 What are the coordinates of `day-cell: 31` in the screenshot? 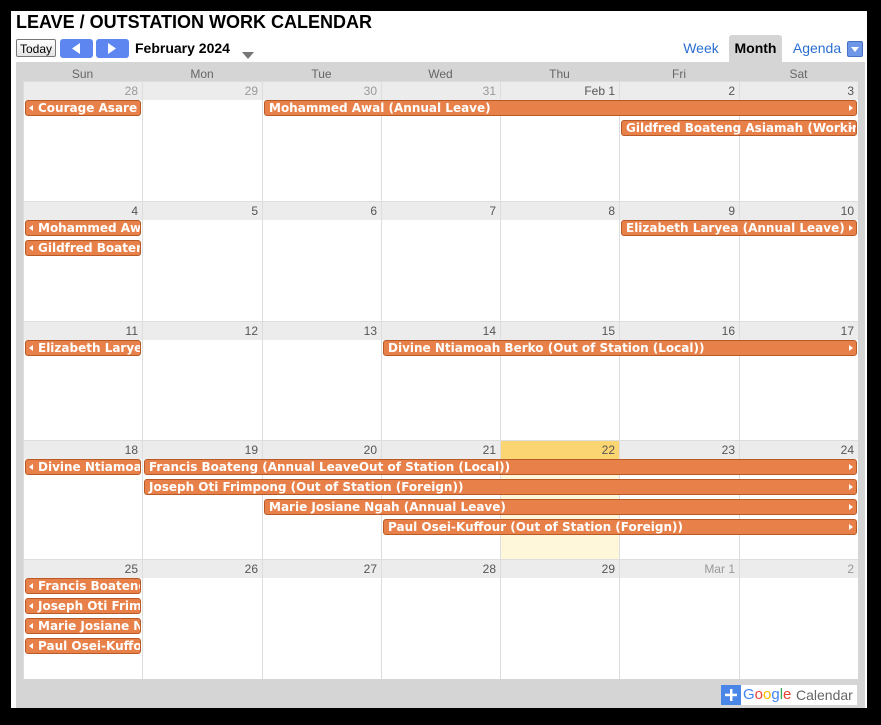 It's located at (440, 141).